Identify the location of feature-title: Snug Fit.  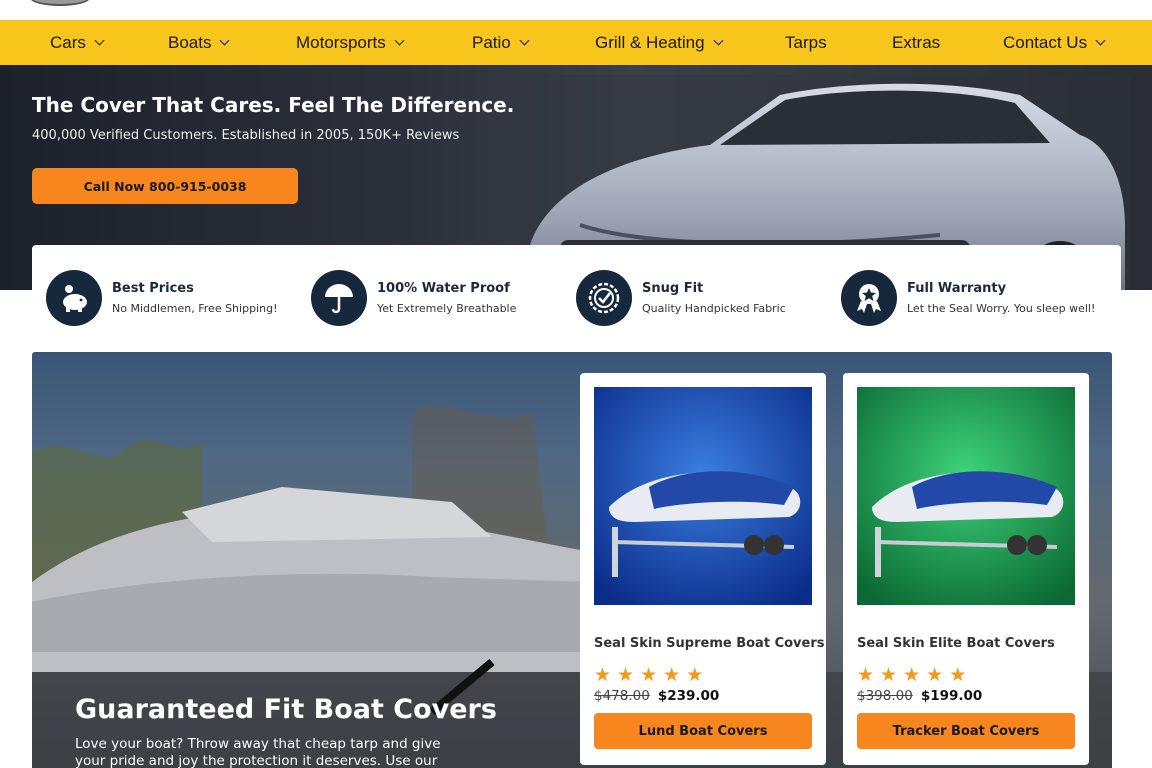
(673, 288).